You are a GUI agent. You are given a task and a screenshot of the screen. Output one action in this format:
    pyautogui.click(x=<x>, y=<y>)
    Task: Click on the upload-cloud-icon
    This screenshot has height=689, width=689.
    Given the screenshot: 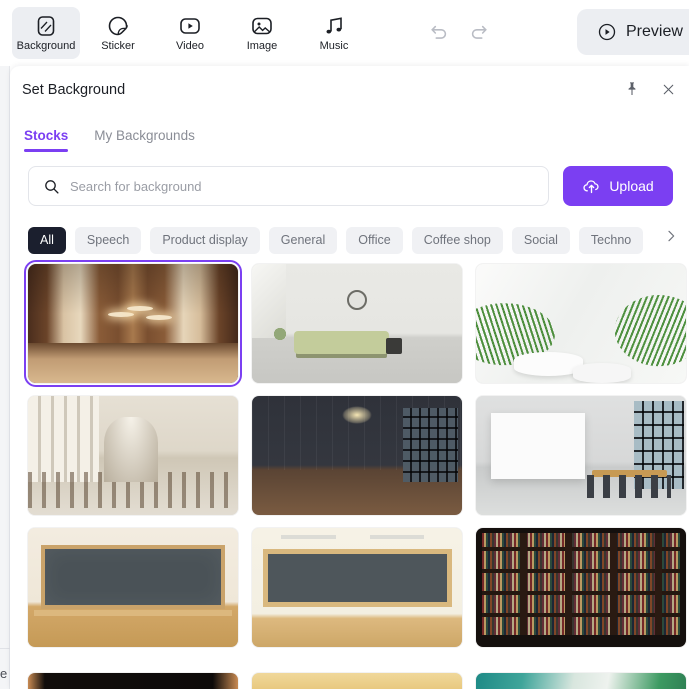 What is the action you would take?
    pyautogui.click(x=591, y=186)
    